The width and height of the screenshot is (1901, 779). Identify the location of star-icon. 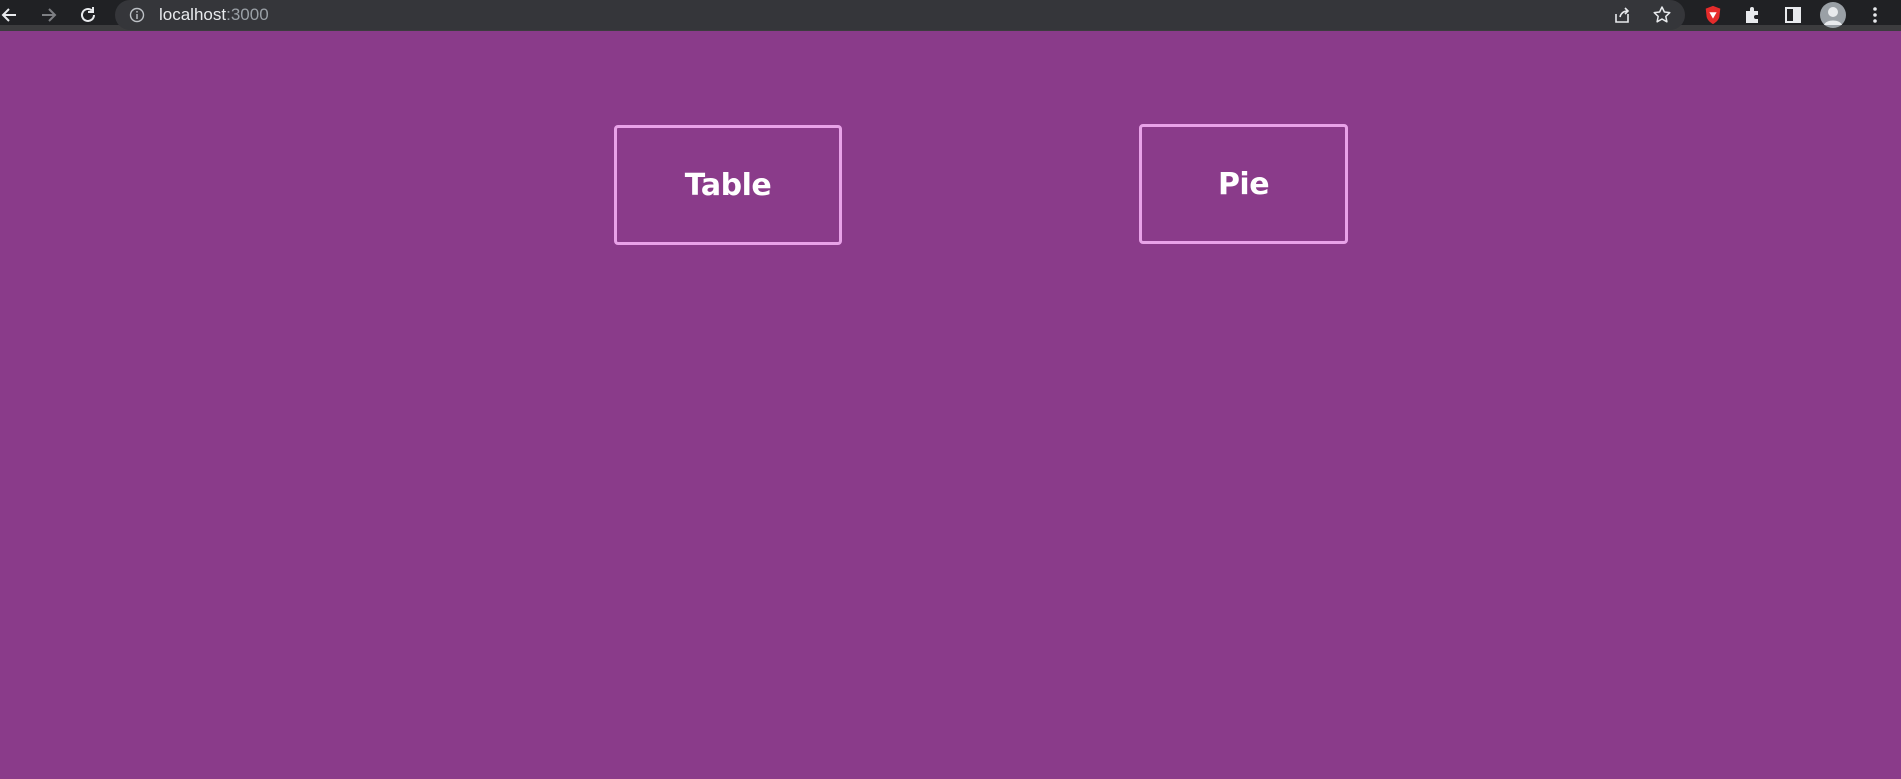
(1662, 15).